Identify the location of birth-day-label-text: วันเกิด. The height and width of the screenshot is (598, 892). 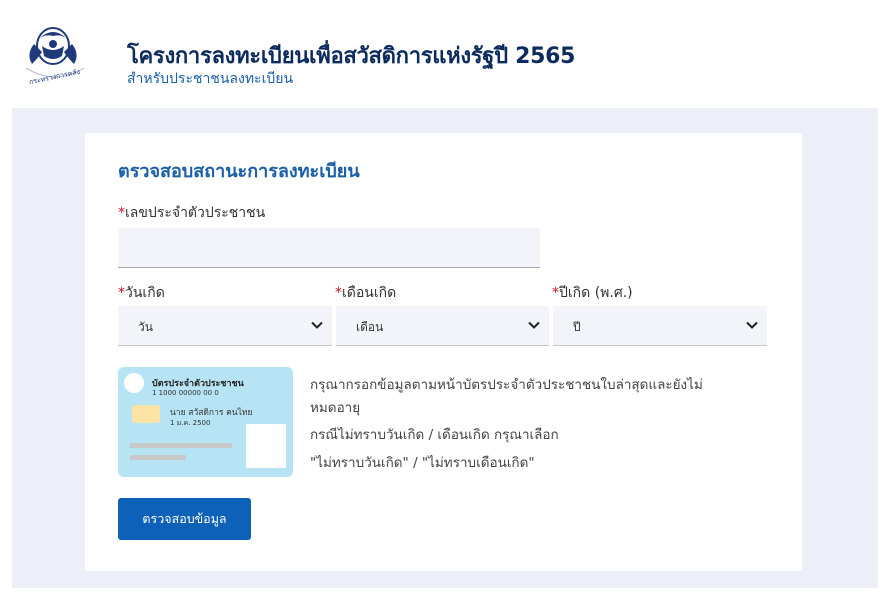
(145, 293).